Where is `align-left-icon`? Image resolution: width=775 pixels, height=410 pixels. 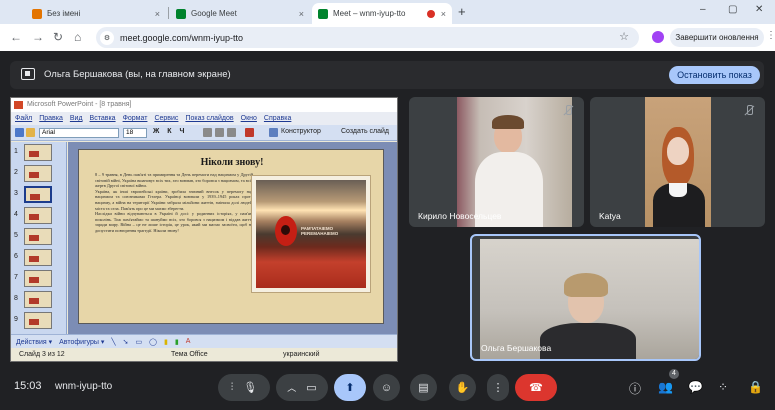
align-left-icon is located at coordinates (207, 132).